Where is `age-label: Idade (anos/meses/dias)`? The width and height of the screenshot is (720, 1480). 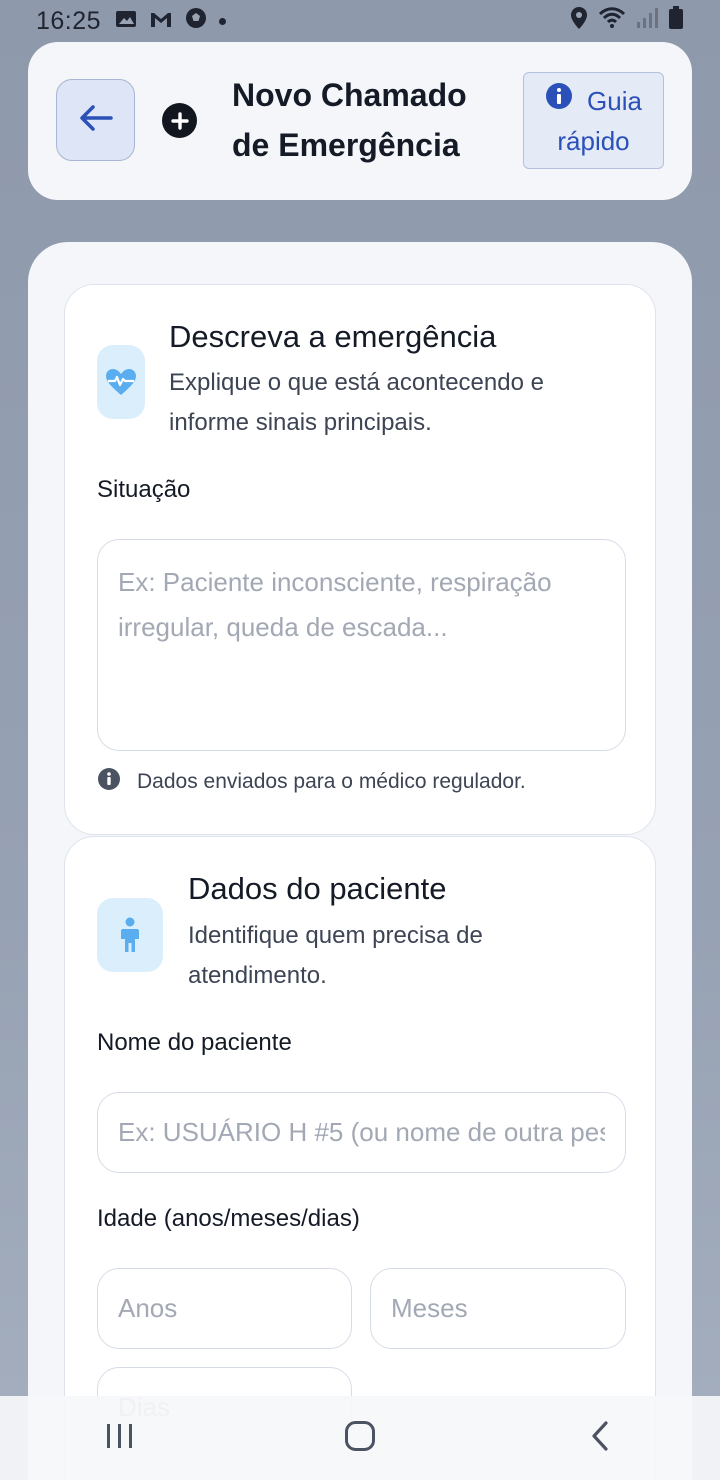
age-label: Idade (anos/meses/dias) is located at coordinates (228, 1218).